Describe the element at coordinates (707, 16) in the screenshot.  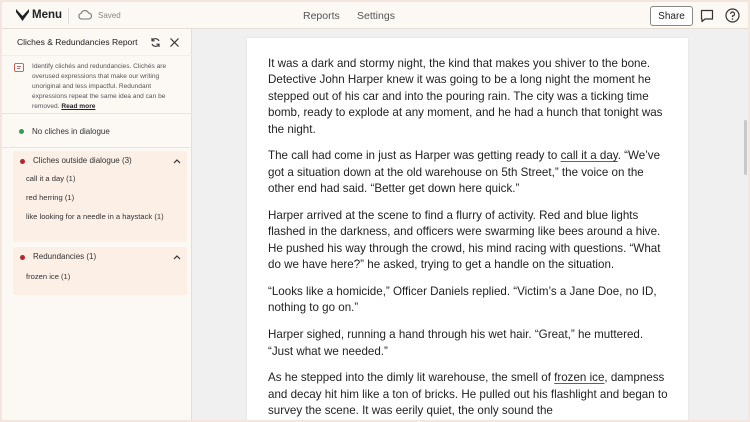
I see `comment-icon` at that location.